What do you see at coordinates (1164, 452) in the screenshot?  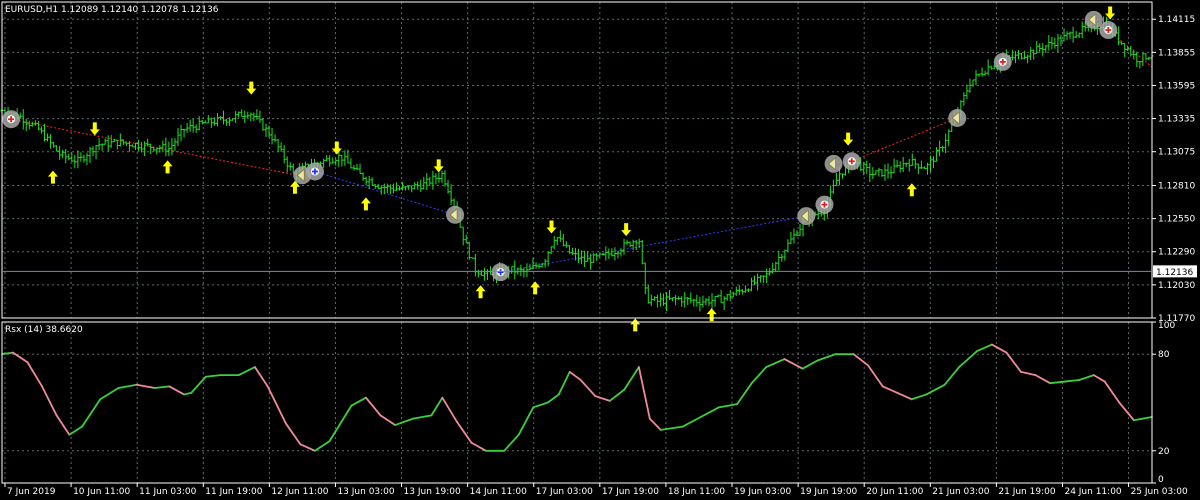 I see `rsx-tick-label: 20` at bounding box center [1164, 452].